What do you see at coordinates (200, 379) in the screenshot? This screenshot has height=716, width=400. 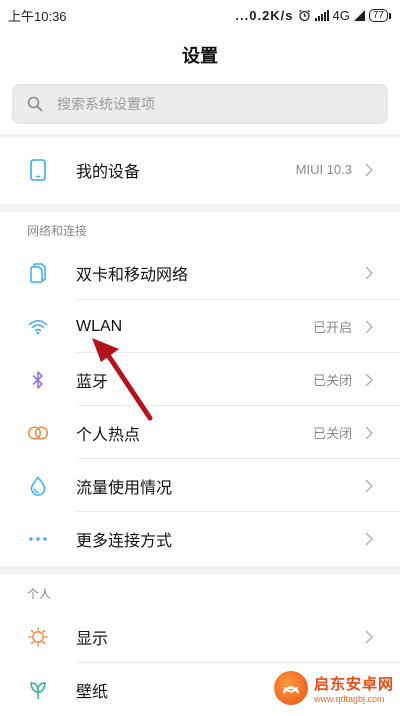 I see `list-item-bluetooth: 蓝牙 已关闭` at bounding box center [200, 379].